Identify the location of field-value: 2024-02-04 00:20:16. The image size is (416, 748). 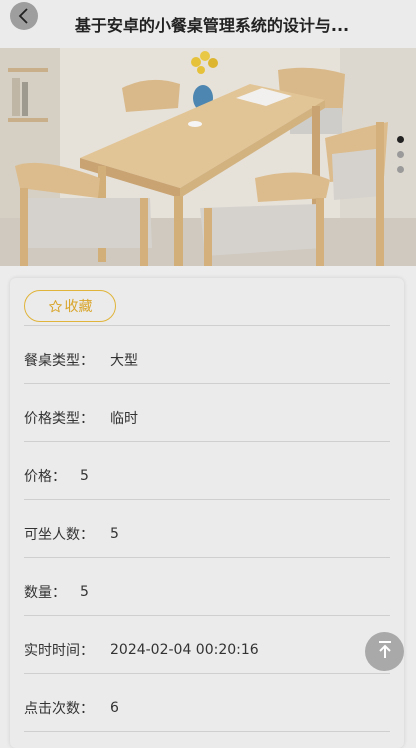
(184, 650).